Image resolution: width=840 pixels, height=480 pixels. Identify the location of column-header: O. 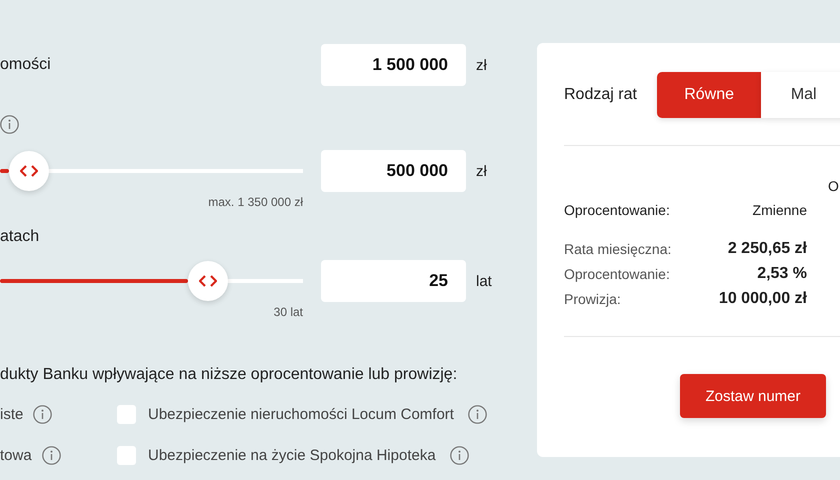
(833, 186).